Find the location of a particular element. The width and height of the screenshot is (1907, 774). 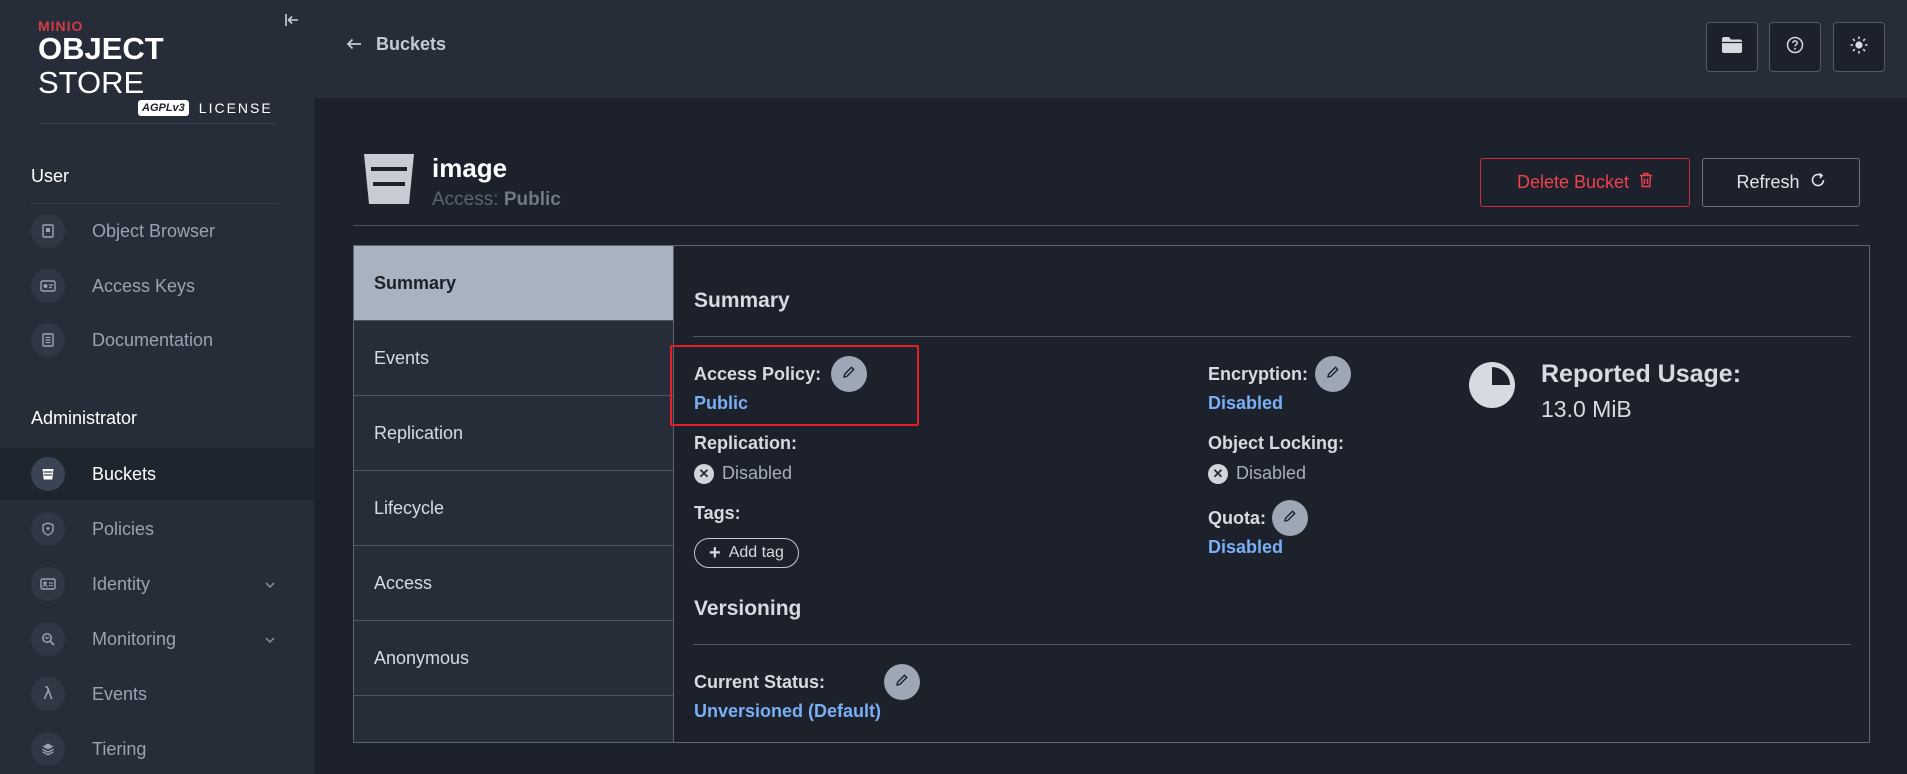

sidebar-item-label: Object Browser is located at coordinates (154, 230).